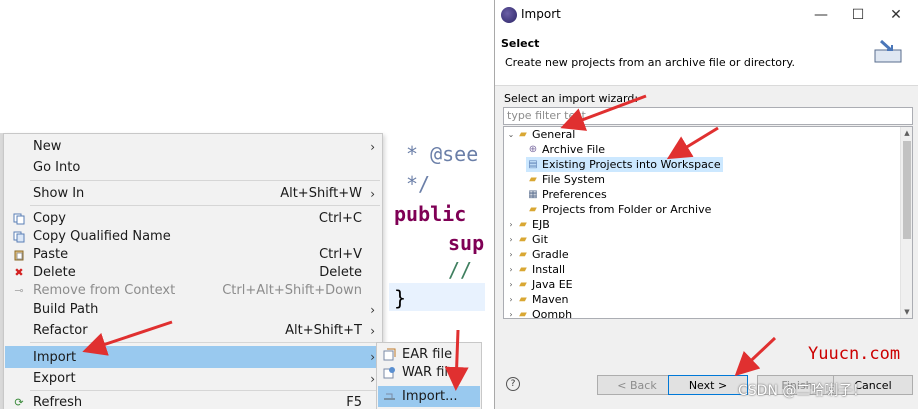 This screenshot has height=409, width=918. I want to click on menu-item-copy-qualified-name: Copy Qualified Name, so click(193, 236).